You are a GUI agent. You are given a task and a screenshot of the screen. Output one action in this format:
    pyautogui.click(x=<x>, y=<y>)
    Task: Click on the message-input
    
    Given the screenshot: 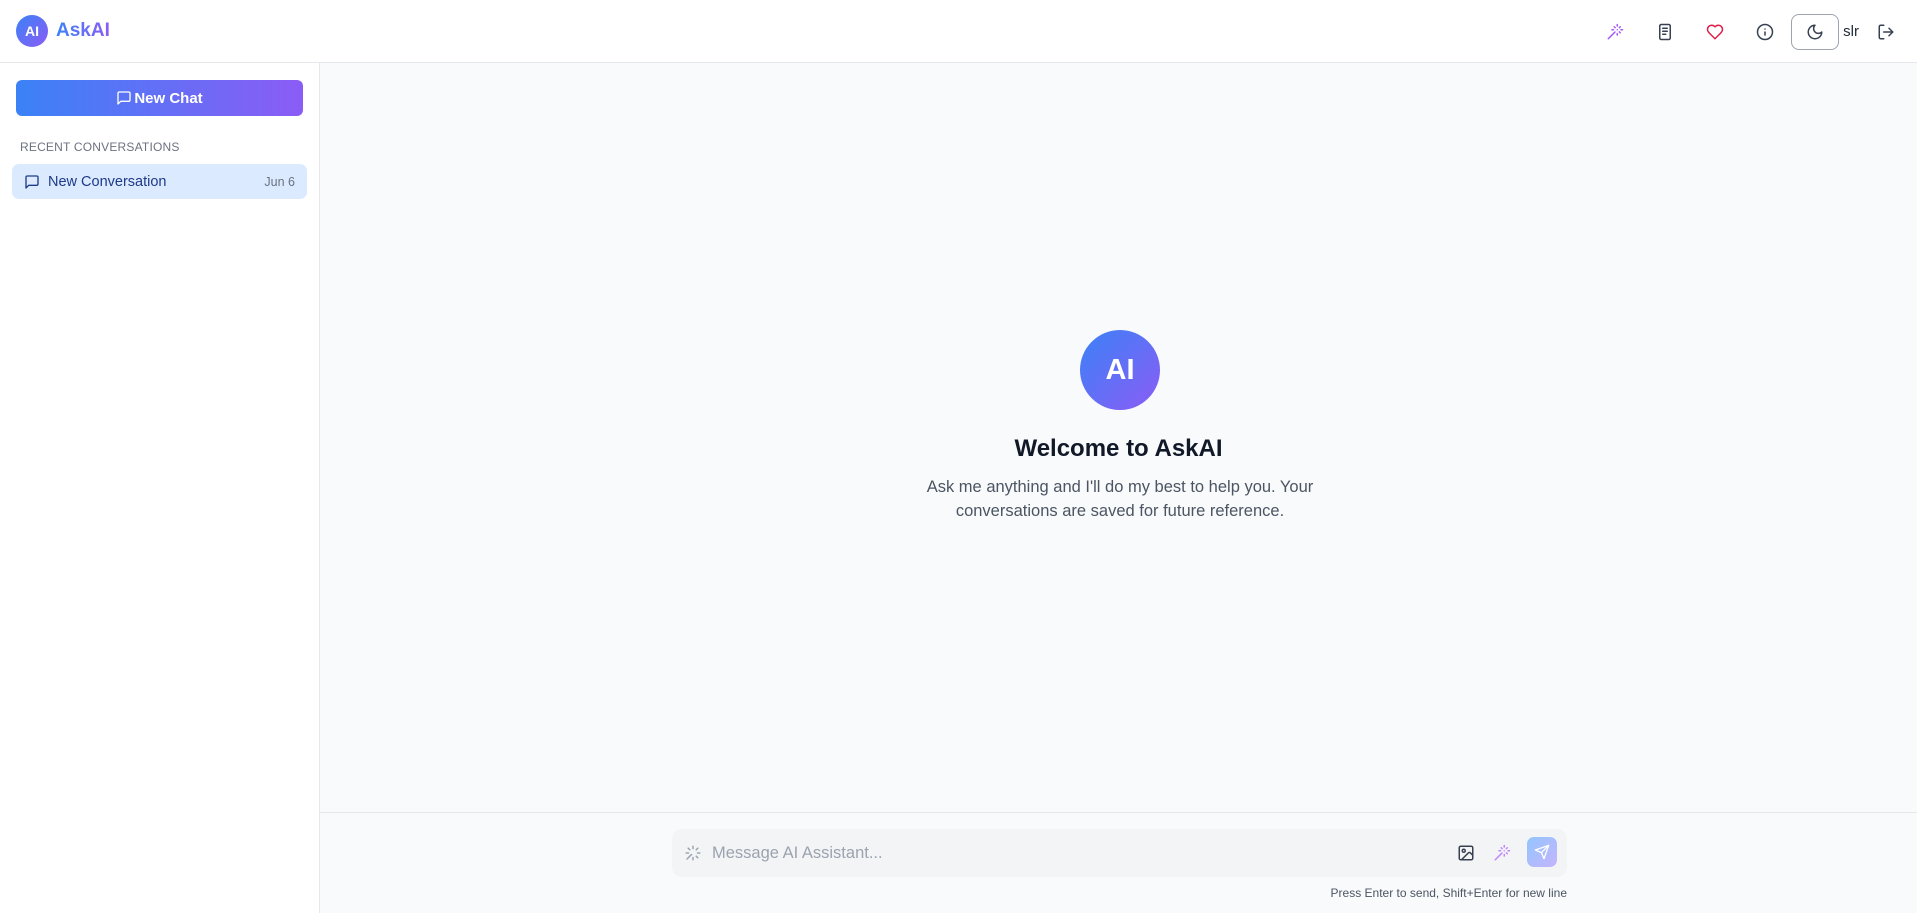 What is the action you would take?
    pyautogui.click(x=1072, y=853)
    